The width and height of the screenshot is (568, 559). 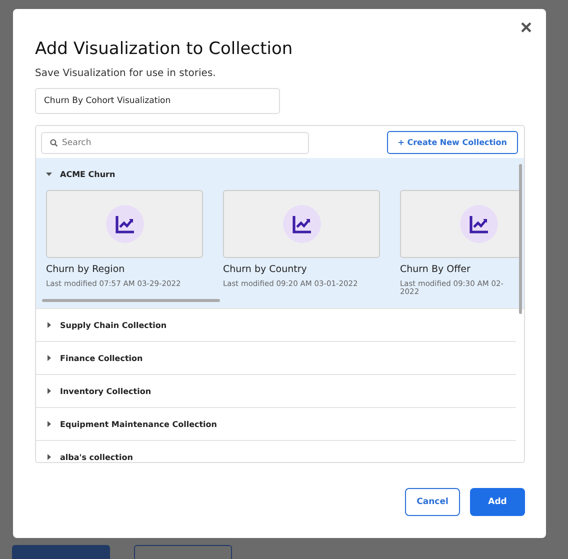 What do you see at coordinates (276, 358) in the screenshot?
I see `collection-row: Finance Collection` at bounding box center [276, 358].